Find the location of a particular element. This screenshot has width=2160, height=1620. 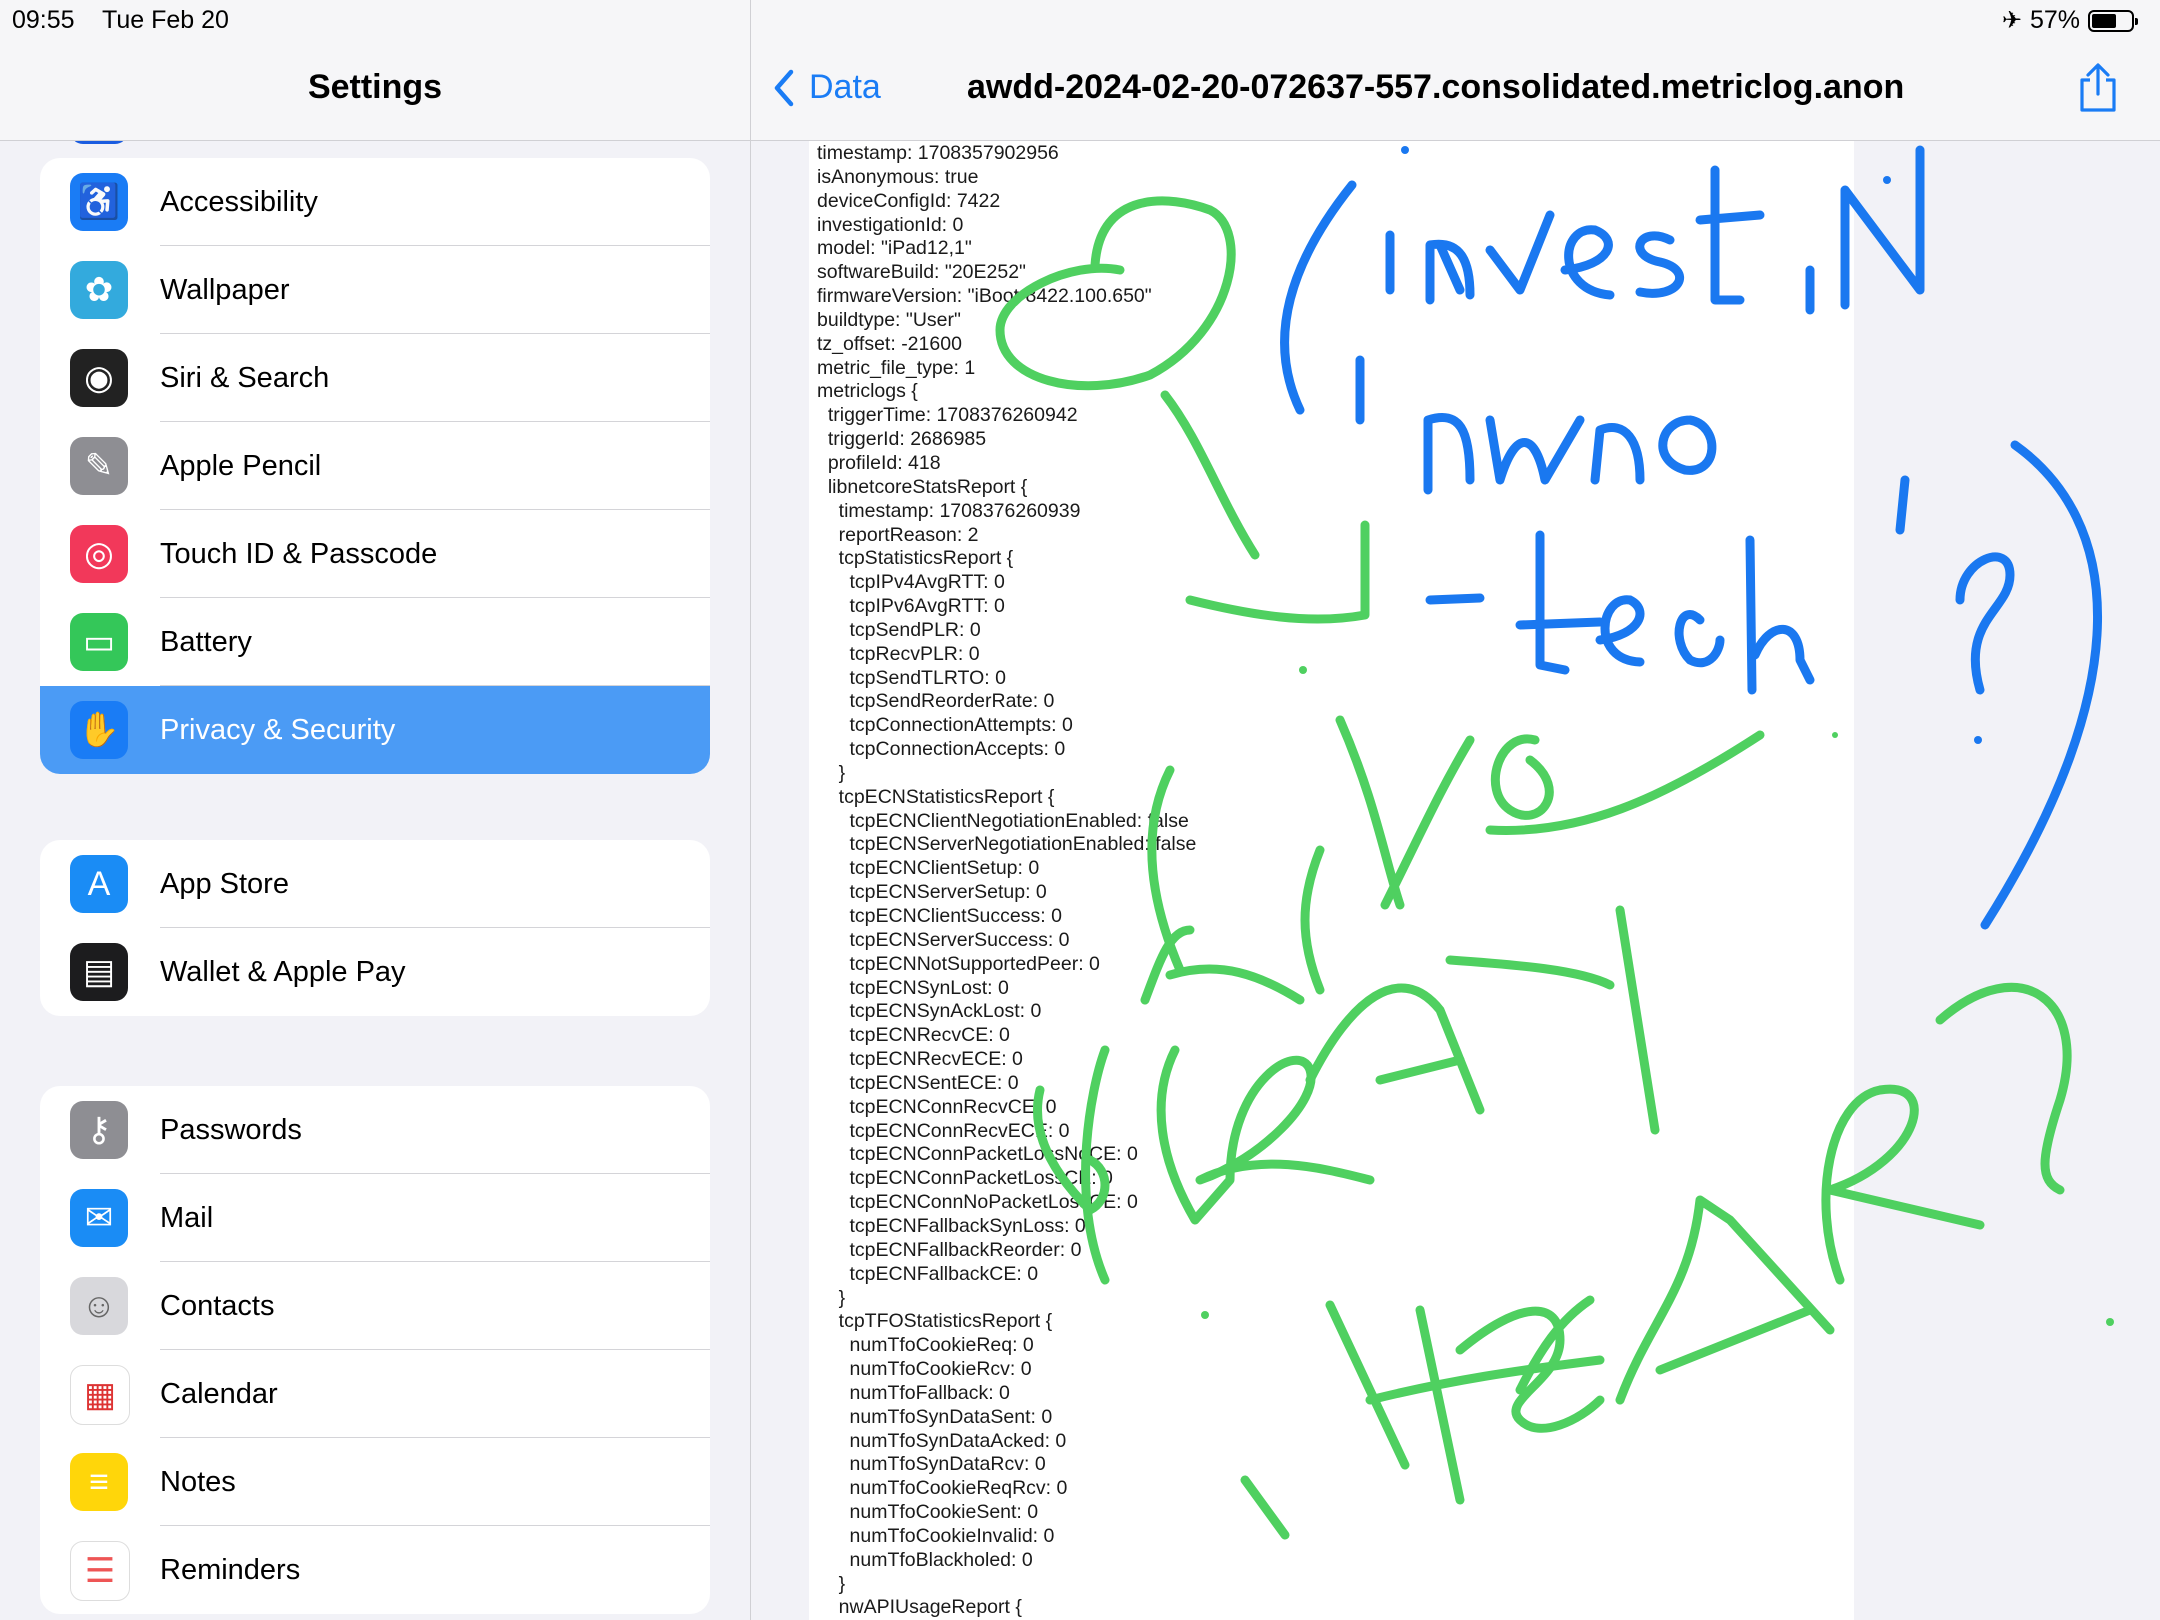

sidebar-item-label: Apple Pencil is located at coordinates (241, 465).